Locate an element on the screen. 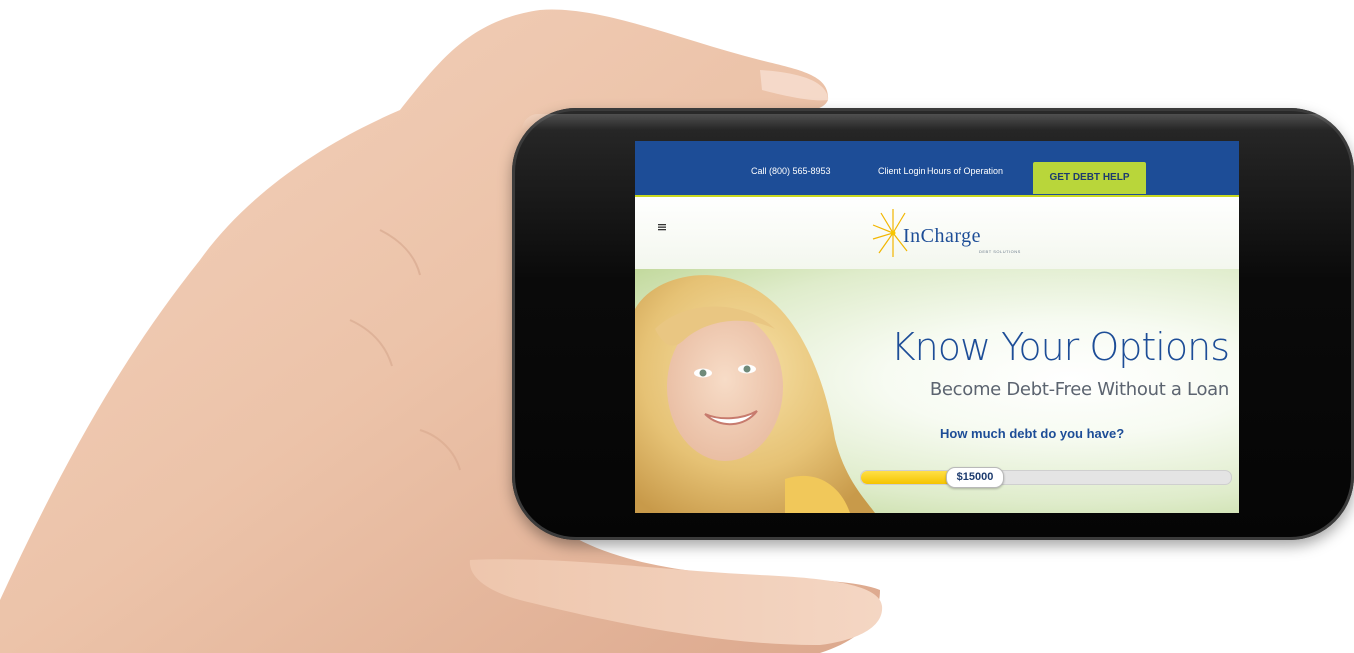 Image resolution: width=1354 pixels, height=653 pixels. slider-fill is located at coordinates (907, 477).